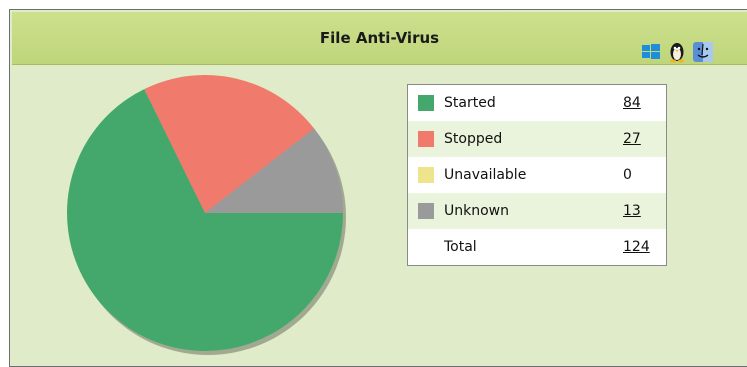 The width and height of the screenshot is (747, 367). I want to click on legend-row-unknown: Unknown 13, so click(537, 211).